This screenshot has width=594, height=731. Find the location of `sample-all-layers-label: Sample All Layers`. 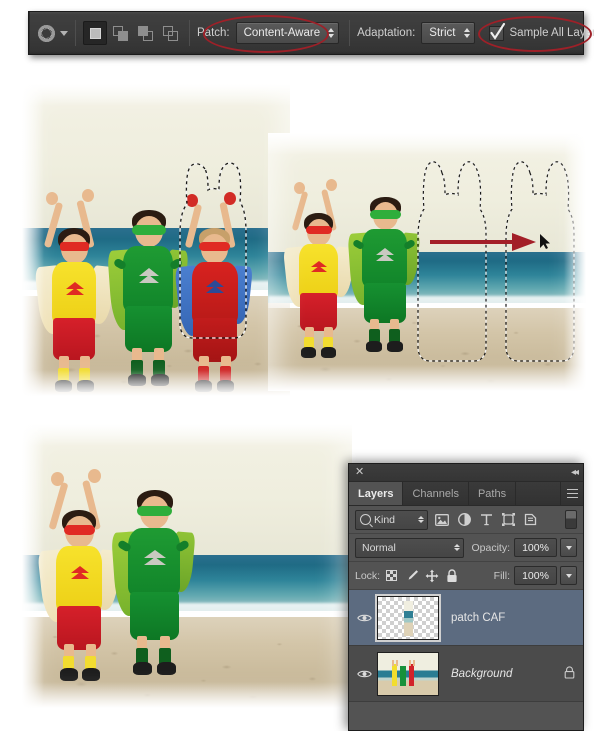

sample-all-layers-label: Sample All Layers is located at coordinates (551, 33).